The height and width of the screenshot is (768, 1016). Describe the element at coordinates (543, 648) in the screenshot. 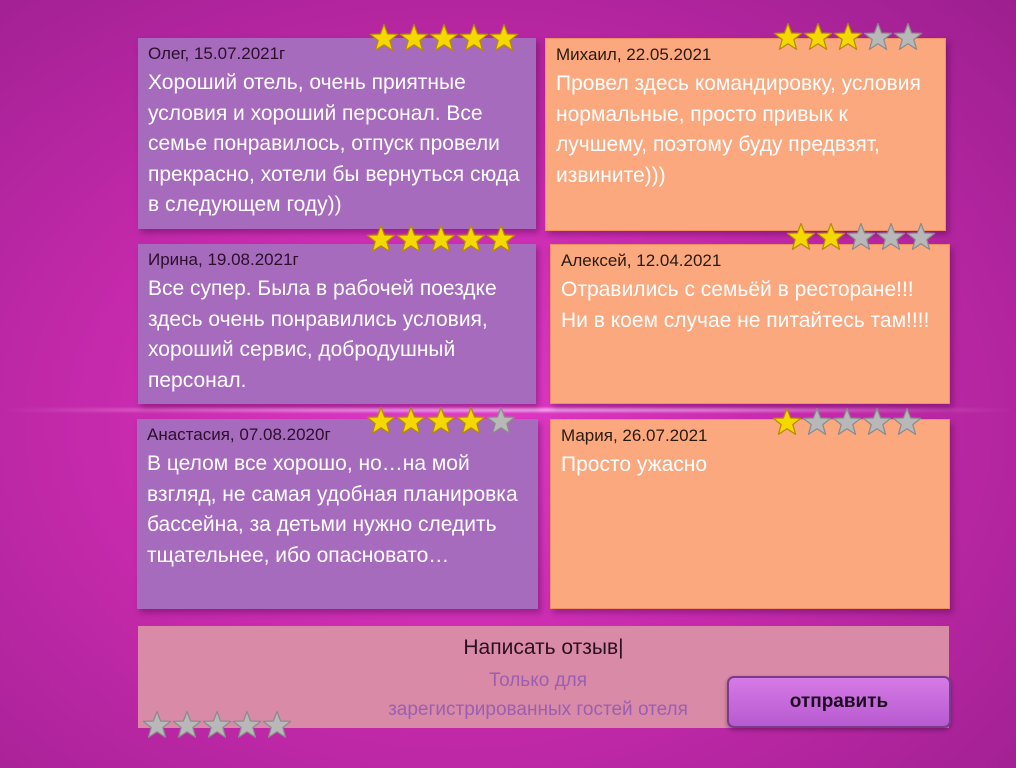

I see `write-review-title: Написать отзыв|` at that location.